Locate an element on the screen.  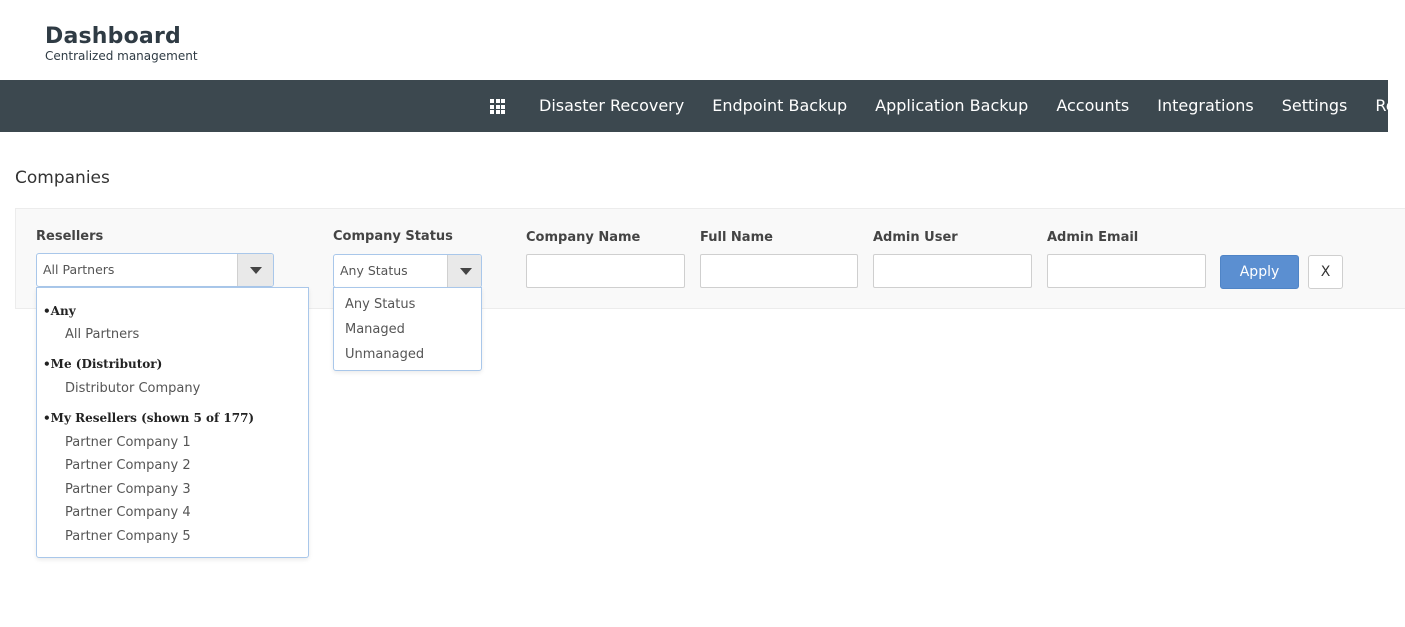
full-name-input is located at coordinates (779, 271).